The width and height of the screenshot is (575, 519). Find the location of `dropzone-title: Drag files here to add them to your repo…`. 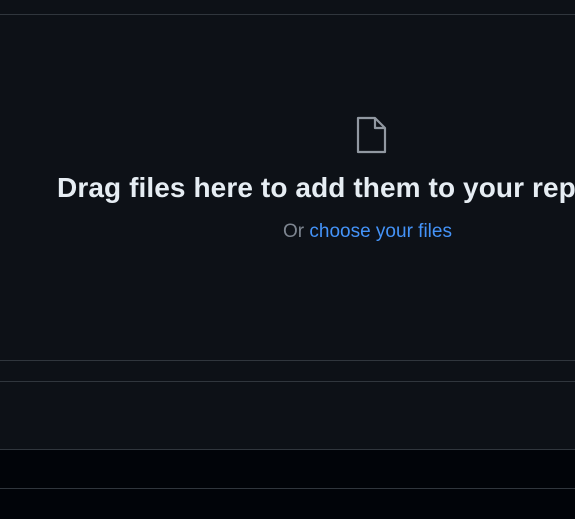

dropzone-title: Drag files here to add them to your repo… is located at coordinates (316, 187).